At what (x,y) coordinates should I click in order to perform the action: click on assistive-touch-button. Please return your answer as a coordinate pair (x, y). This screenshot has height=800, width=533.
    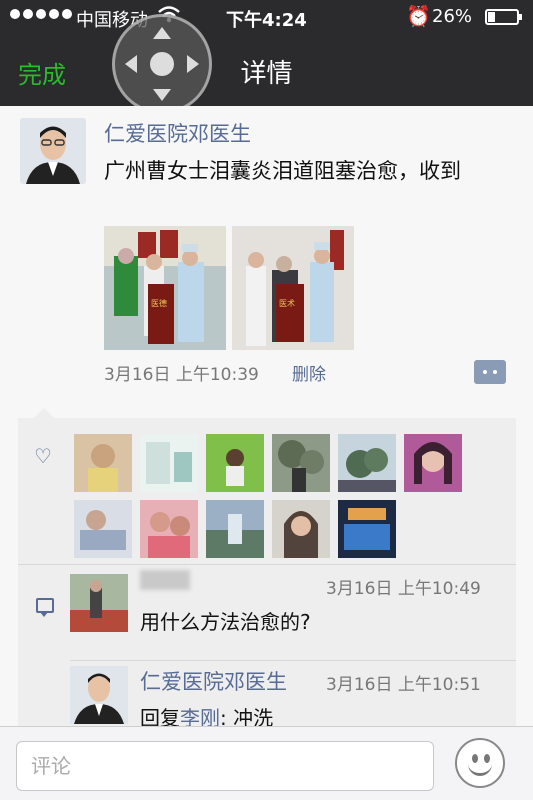
    Looking at the image, I should click on (162, 64).